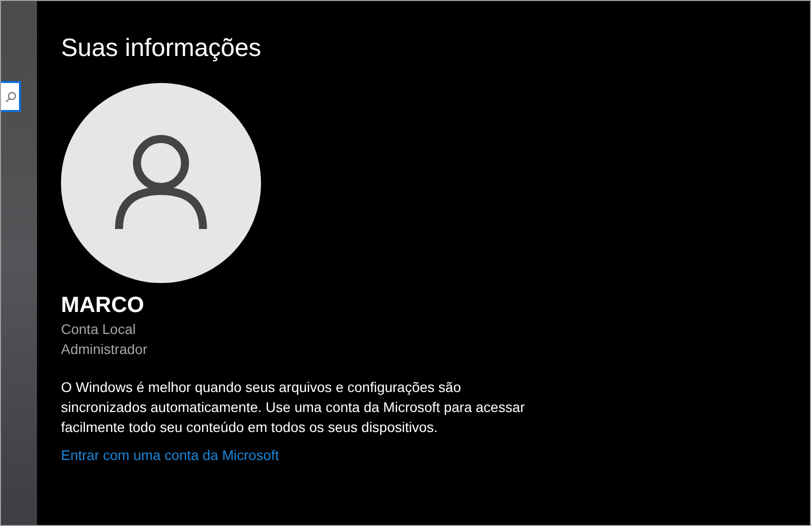  What do you see at coordinates (161, 48) in the screenshot?
I see `page-title: Suas informações` at bounding box center [161, 48].